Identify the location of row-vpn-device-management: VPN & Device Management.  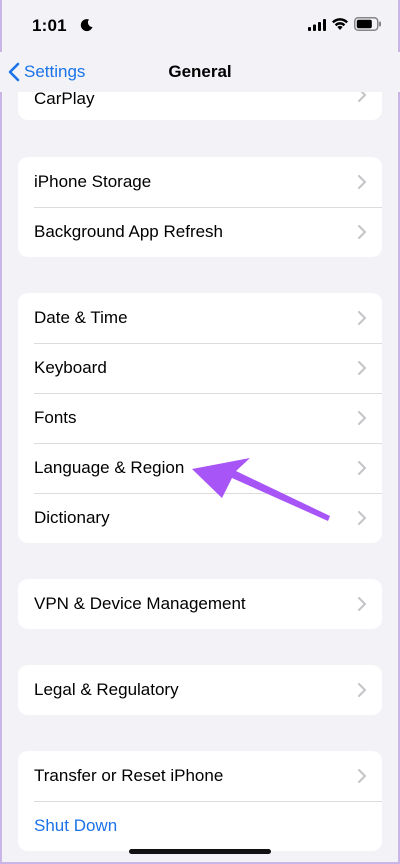
(200, 604).